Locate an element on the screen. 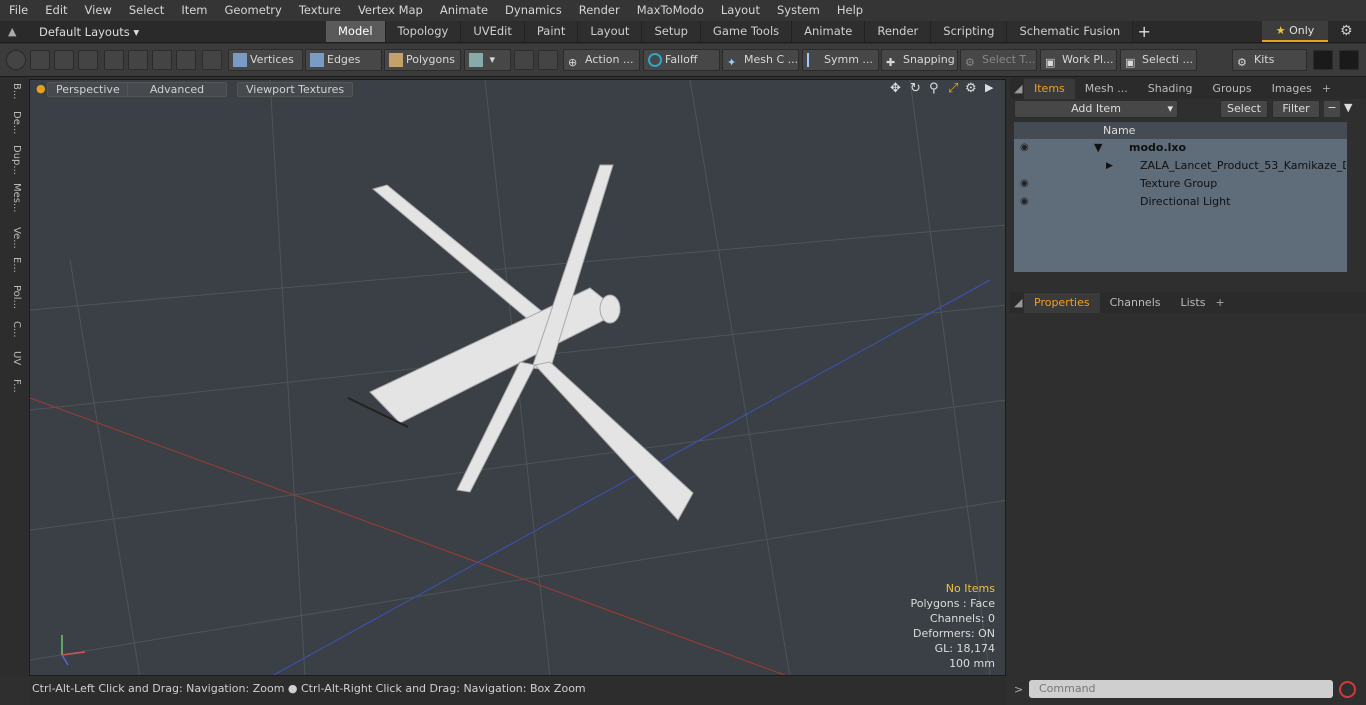  snapping-button: ✚ Snapping is located at coordinates (919, 60).